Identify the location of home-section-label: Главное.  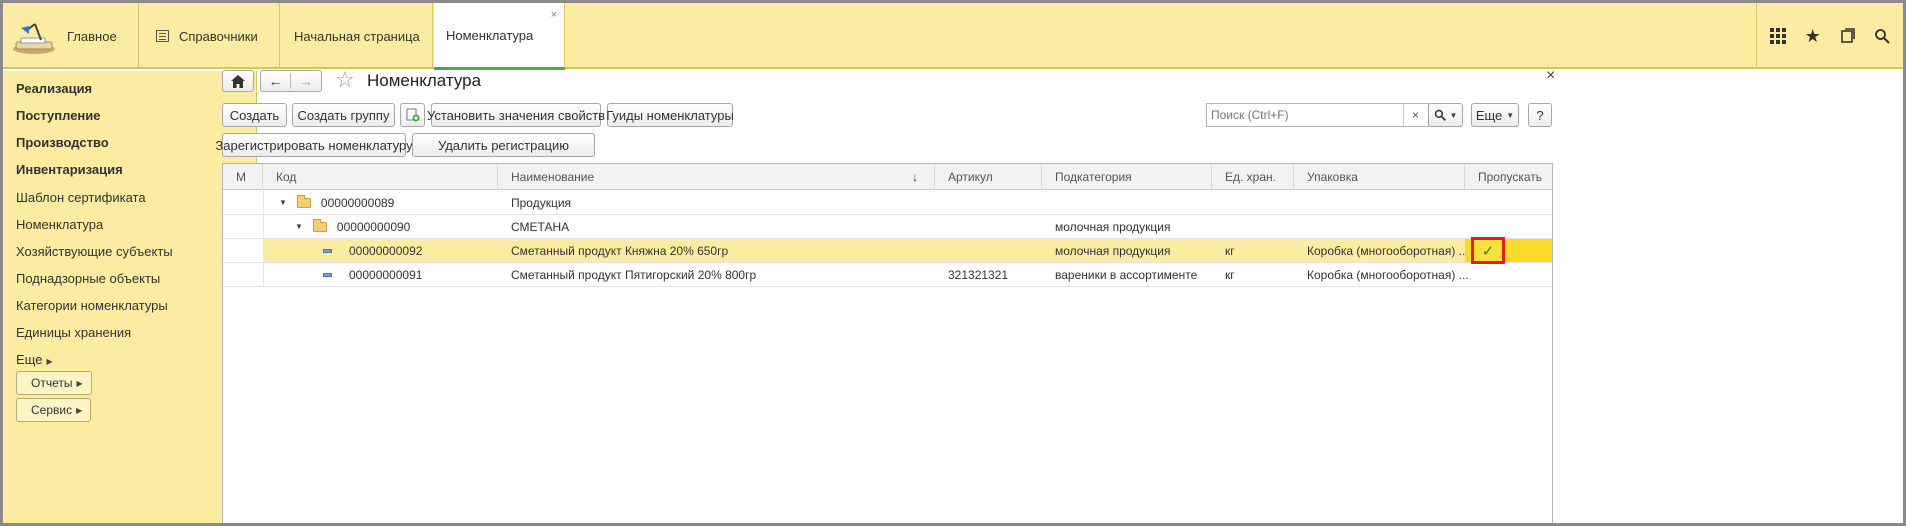
(92, 36).